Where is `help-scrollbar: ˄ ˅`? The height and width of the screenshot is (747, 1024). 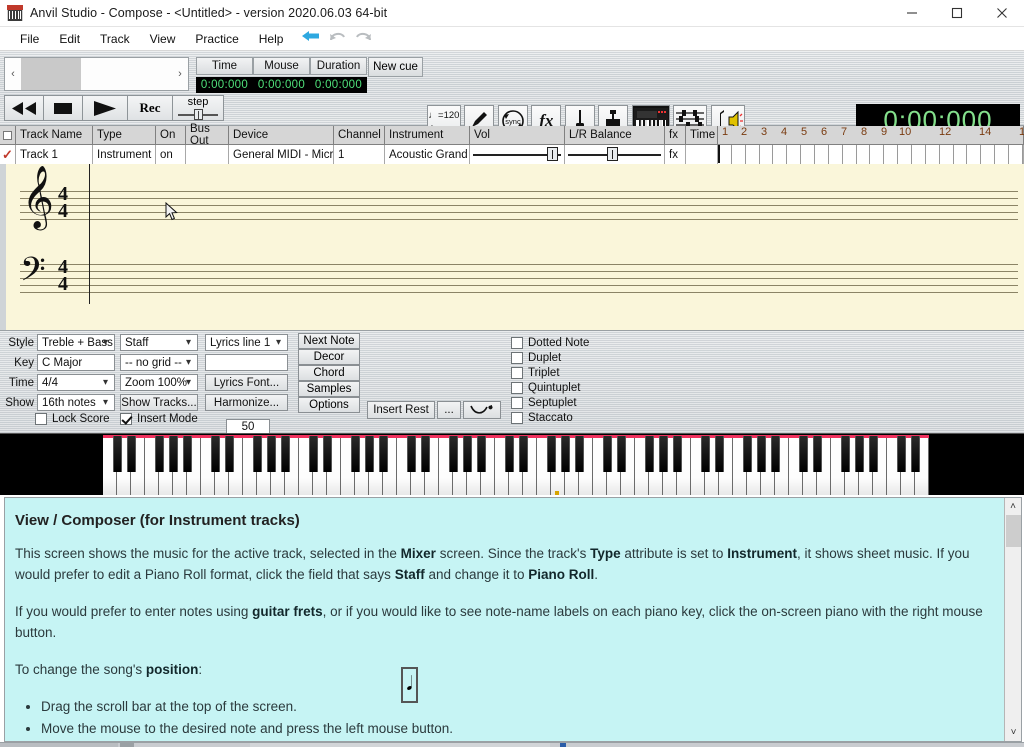 help-scrollbar: ˄ ˅ is located at coordinates (1012, 619).